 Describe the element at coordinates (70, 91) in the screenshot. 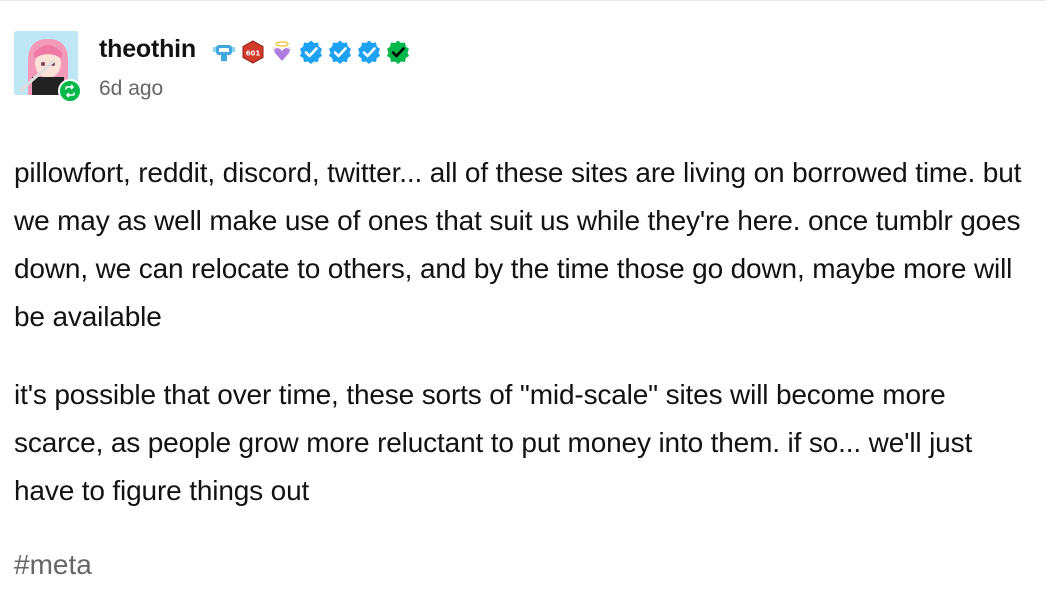

I see `reblog-icon` at that location.